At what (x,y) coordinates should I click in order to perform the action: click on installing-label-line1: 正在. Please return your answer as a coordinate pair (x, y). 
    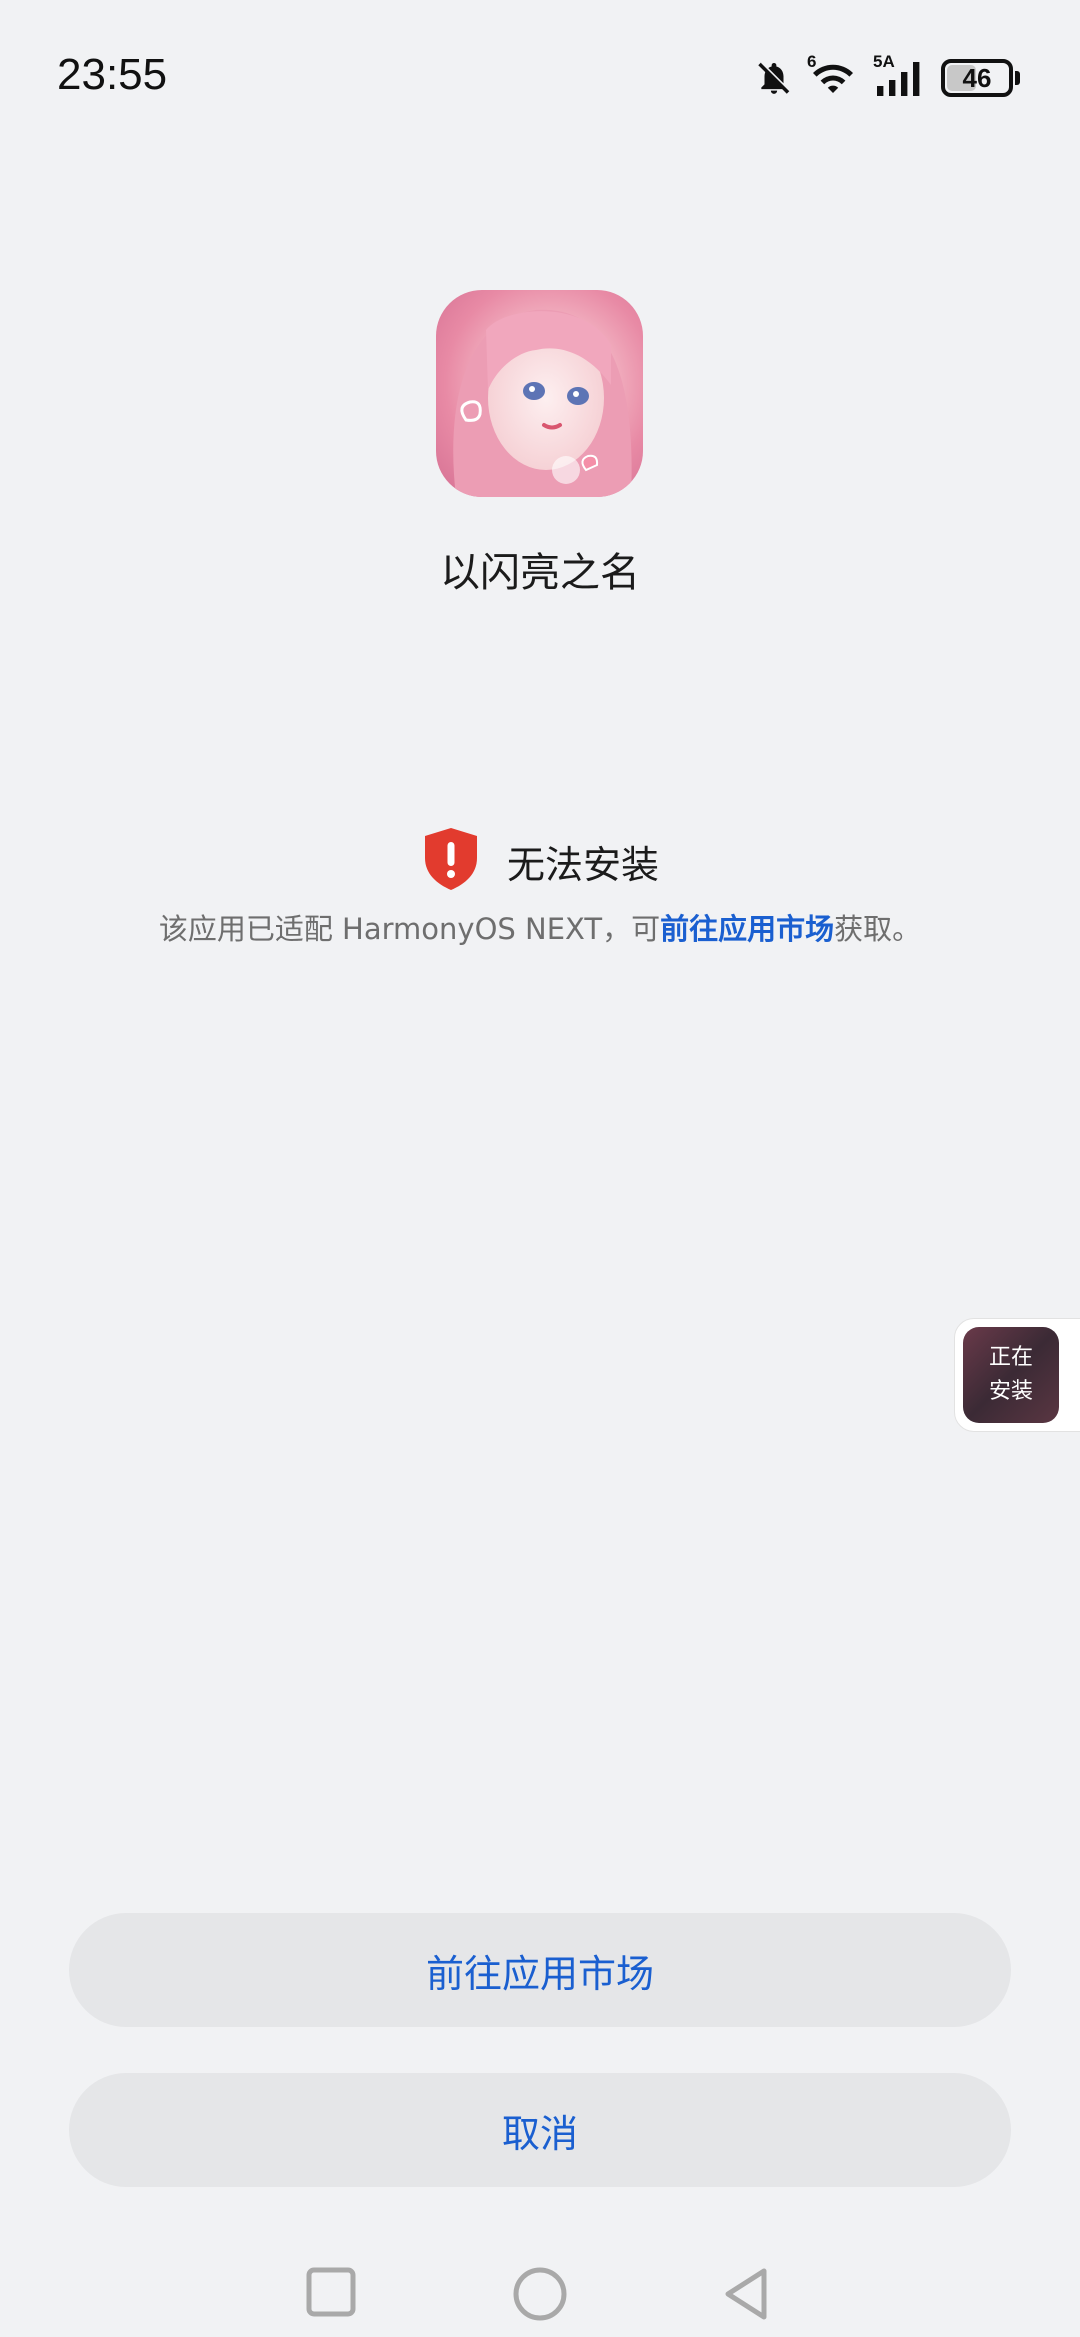
    Looking at the image, I should click on (1010, 1357).